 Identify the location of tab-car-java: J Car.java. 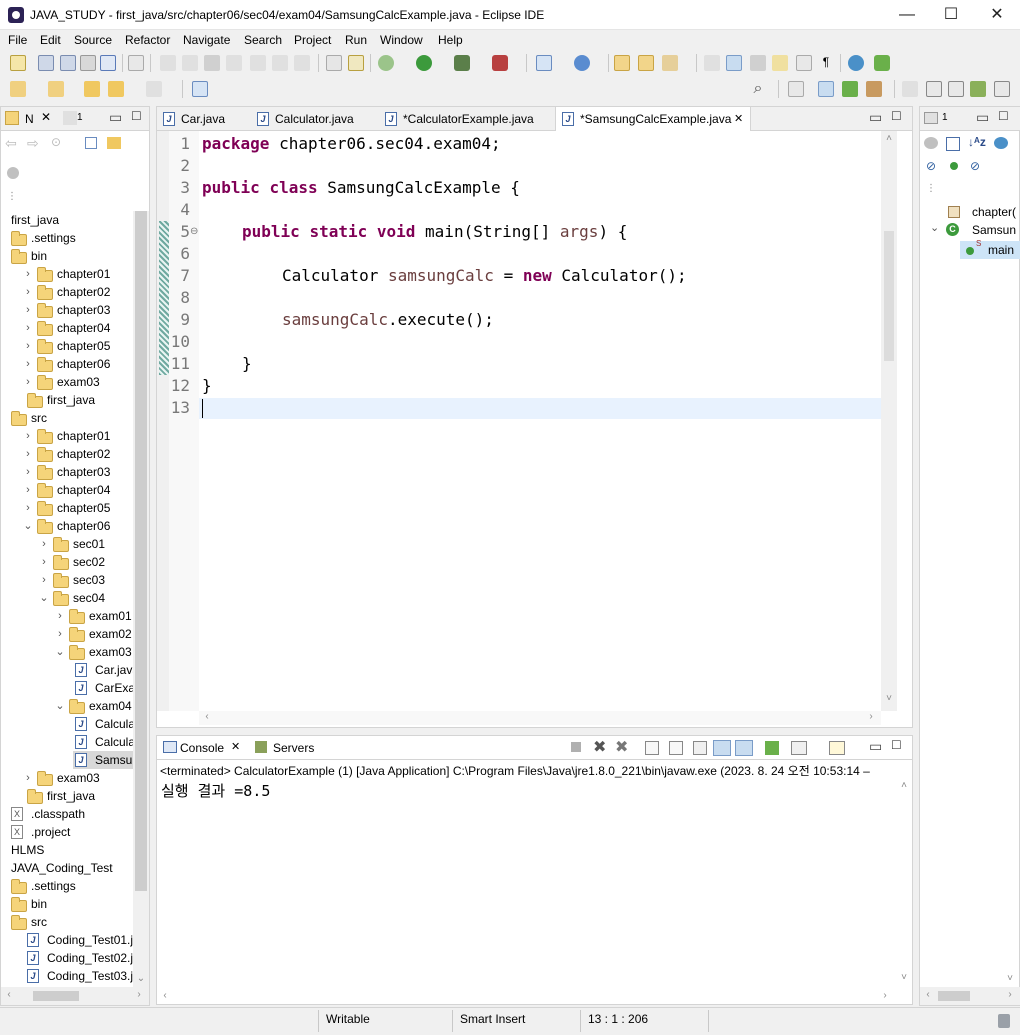
(204, 119).